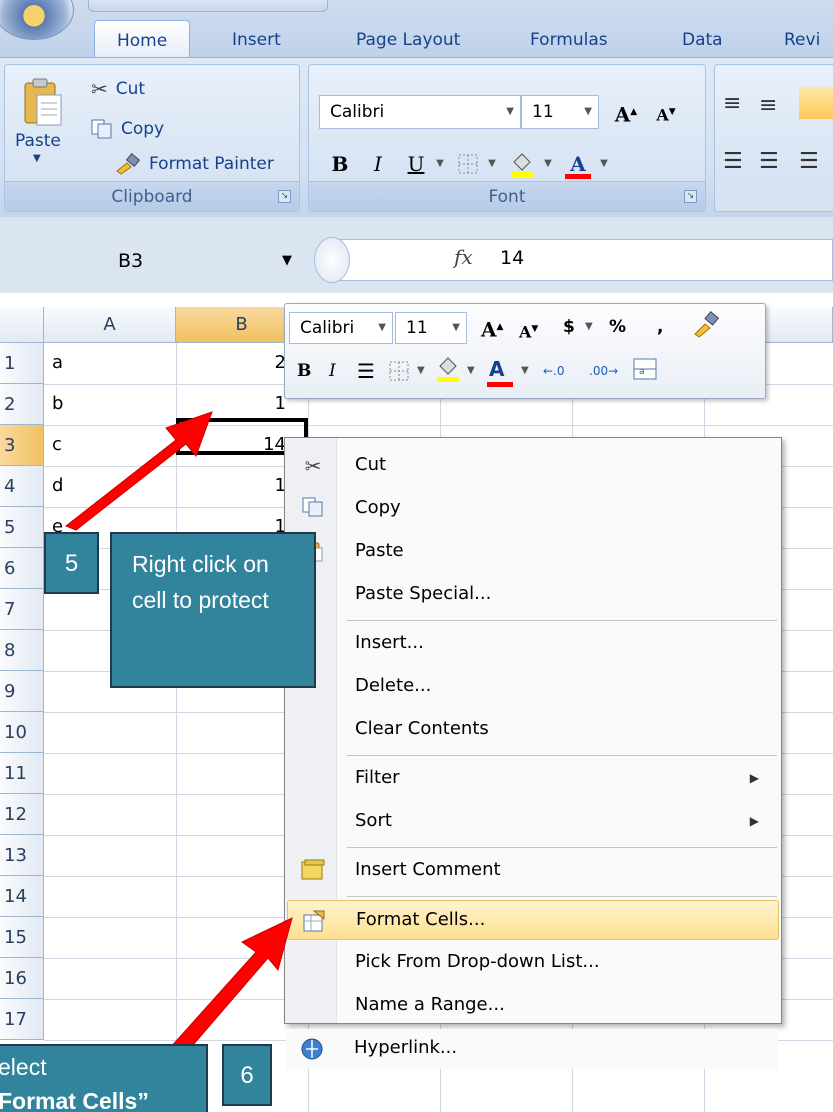  What do you see at coordinates (22, 855) in the screenshot?
I see `row-header: 13` at bounding box center [22, 855].